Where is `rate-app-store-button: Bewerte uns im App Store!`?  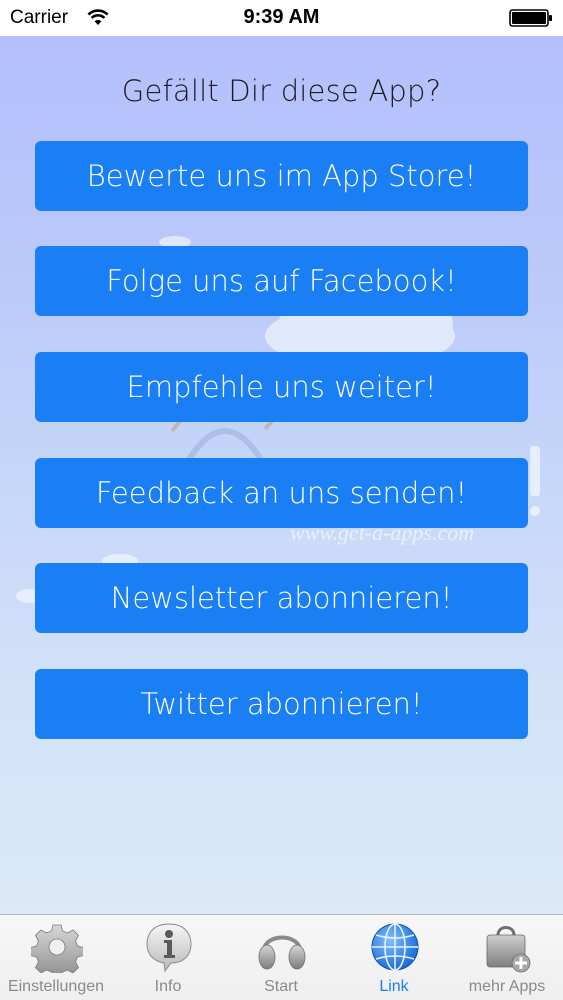
rate-app-store-button: Bewerte uns im App Store! is located at coordinates (281, 176).